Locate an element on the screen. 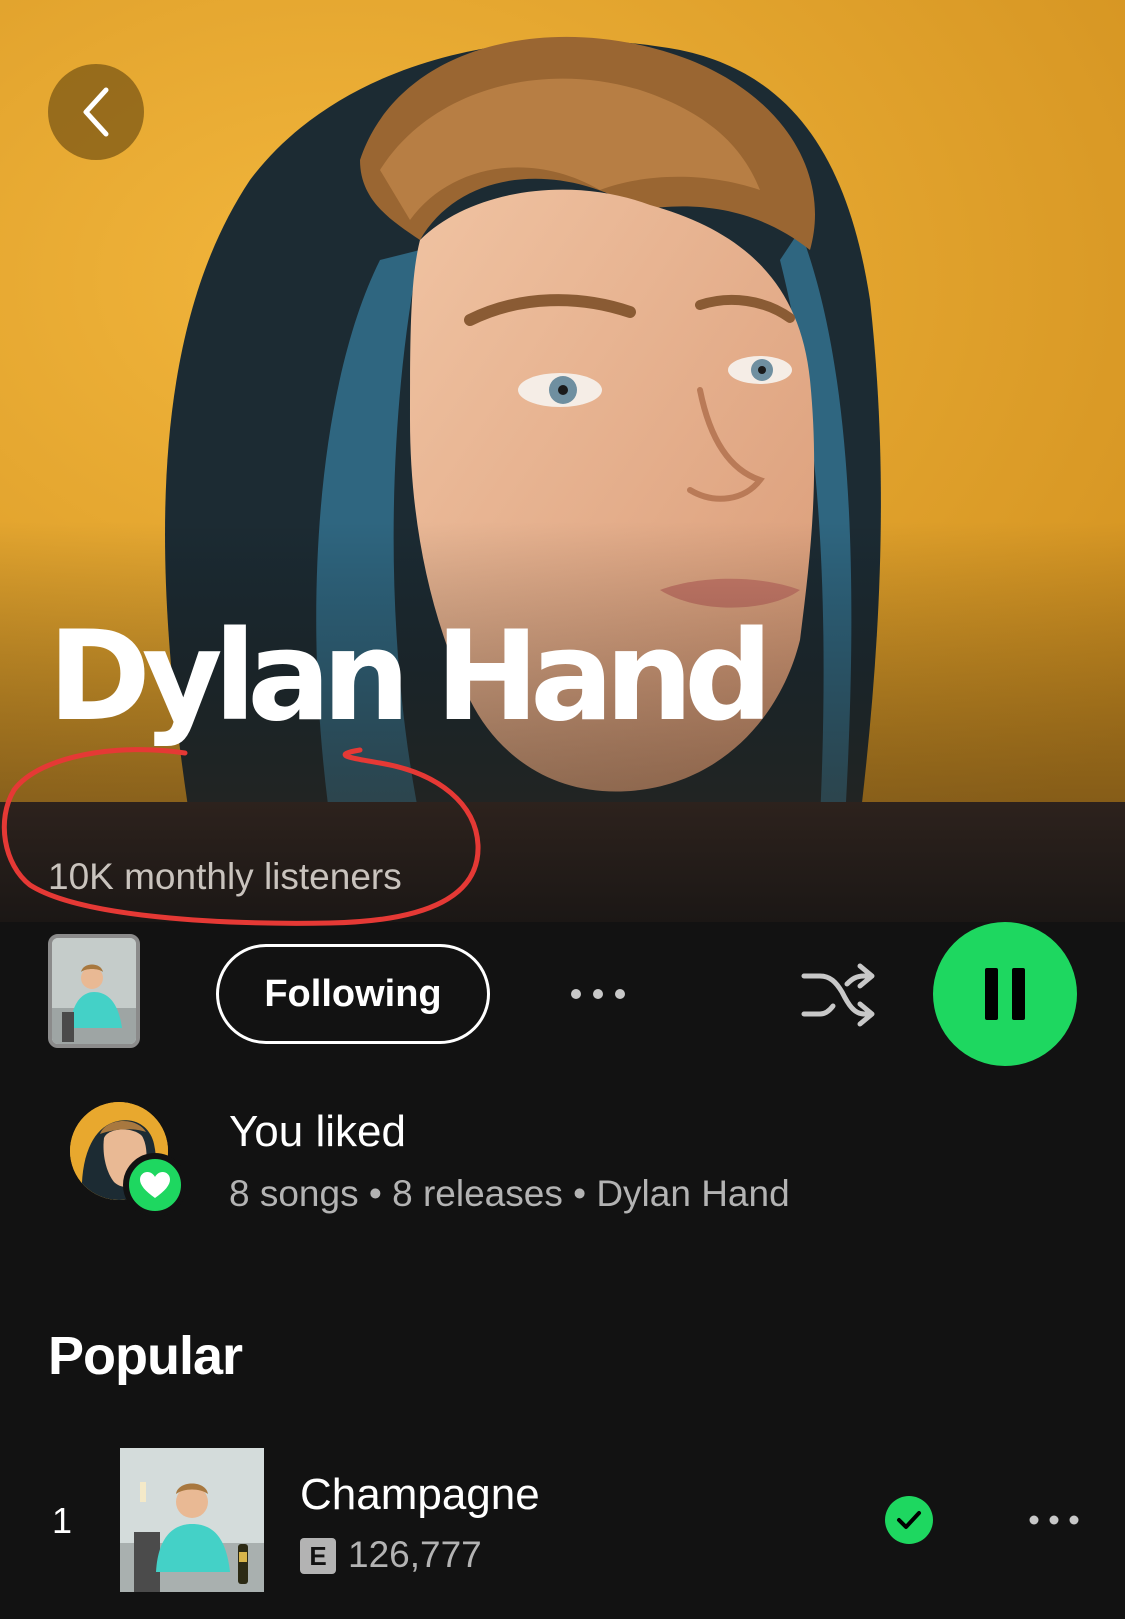 The image size is (1125, 1619). play-pause-button is located at coordinates (1005, 994).